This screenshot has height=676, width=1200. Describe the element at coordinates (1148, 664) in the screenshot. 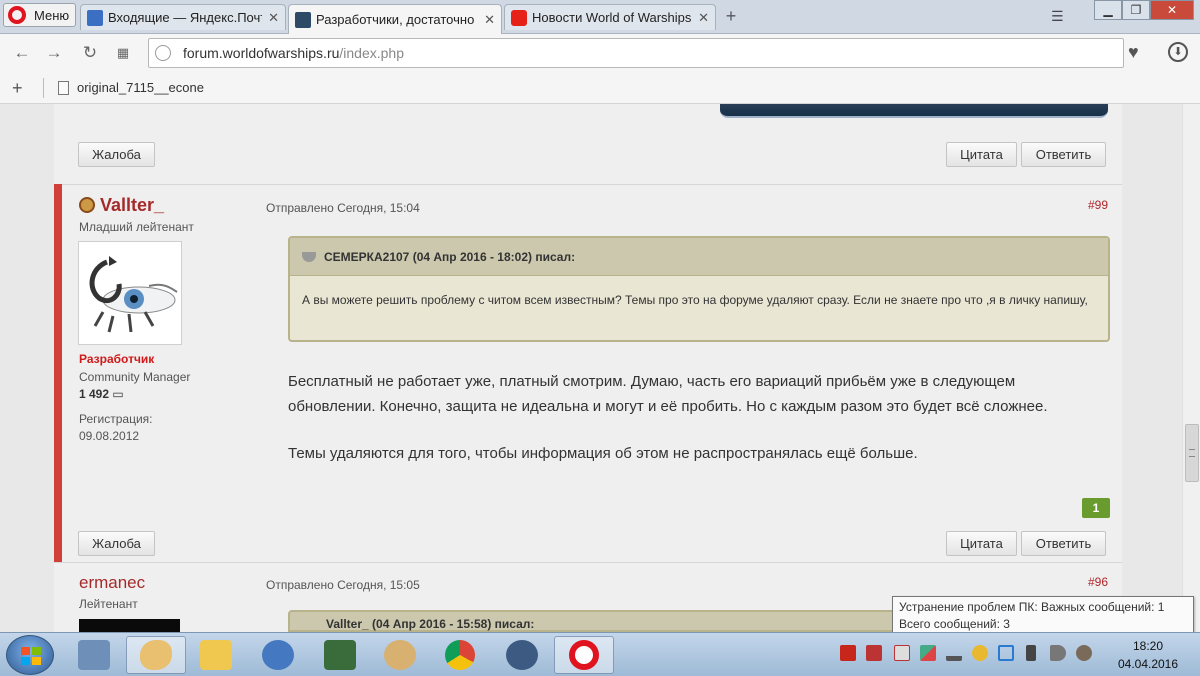

I see `clock-date: 04.04.2016` at that location.